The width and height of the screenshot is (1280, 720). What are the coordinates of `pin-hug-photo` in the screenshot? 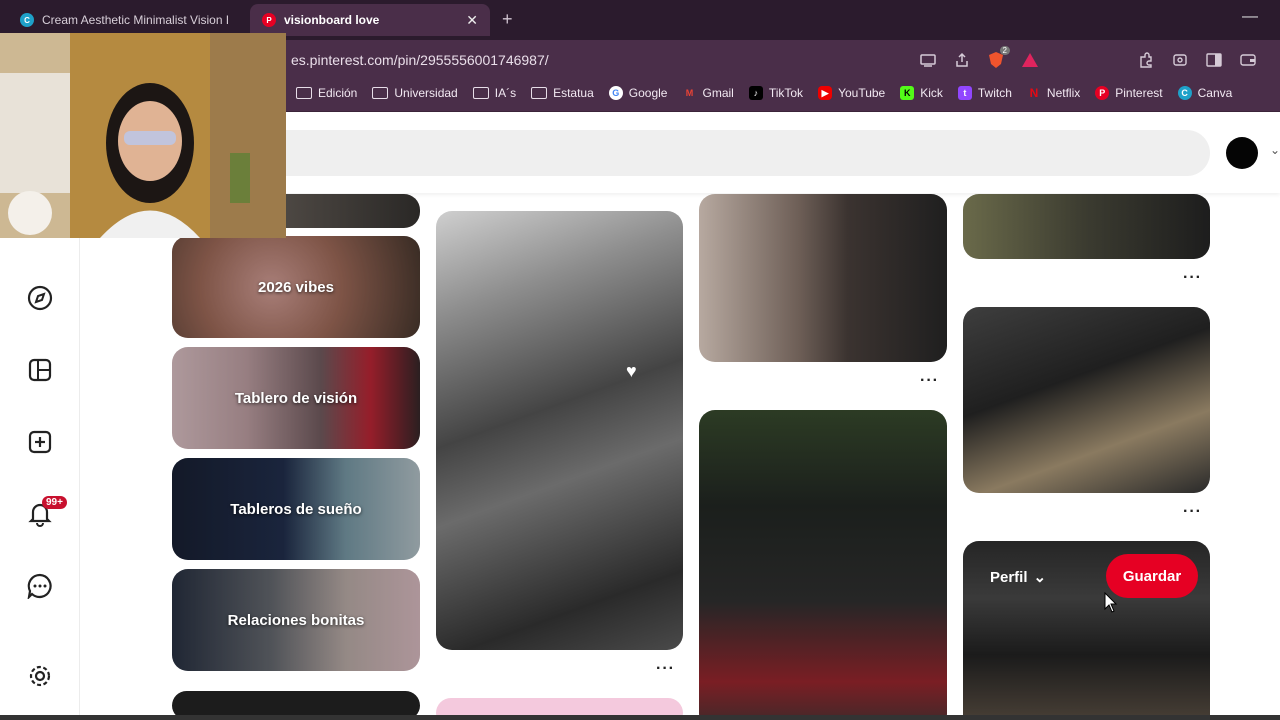 It's located at (1086, 226).